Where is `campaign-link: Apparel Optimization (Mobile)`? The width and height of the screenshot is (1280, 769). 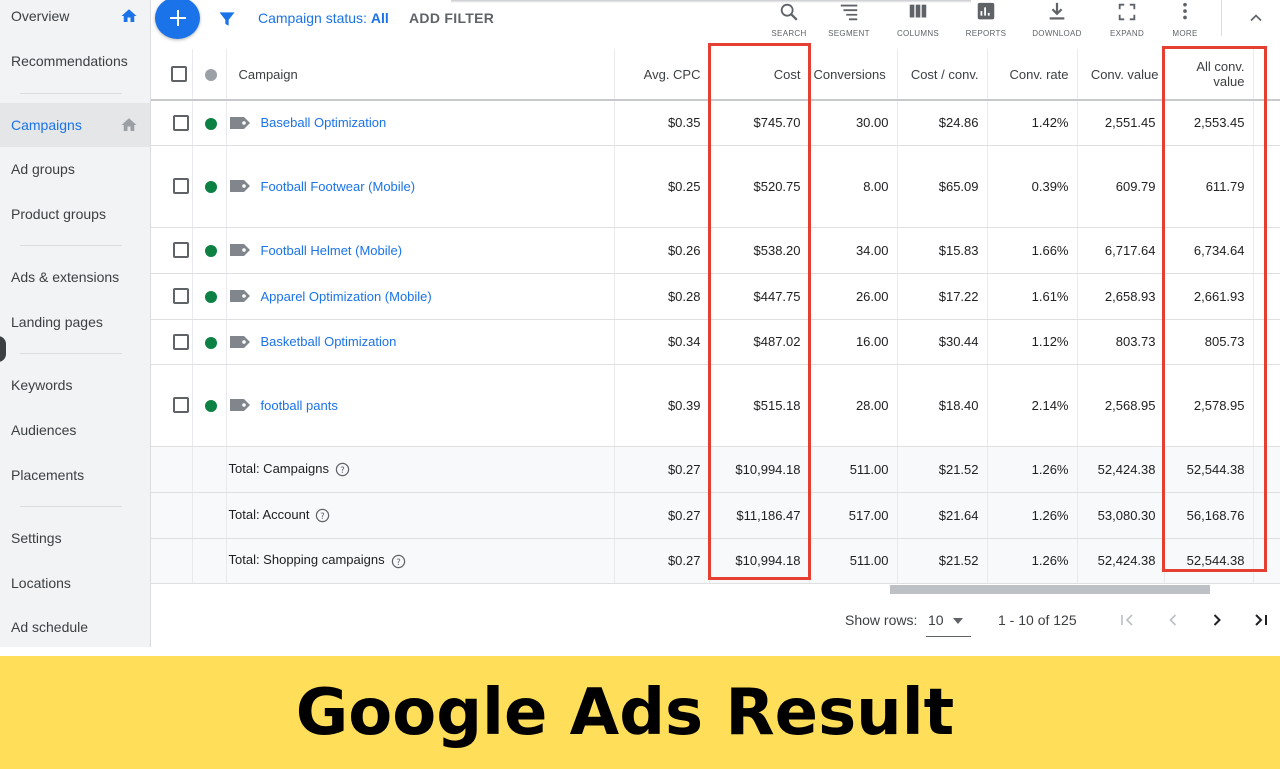
campaign-link: Apparel Optimization (Mobile) is located at coordinates (346, 296).